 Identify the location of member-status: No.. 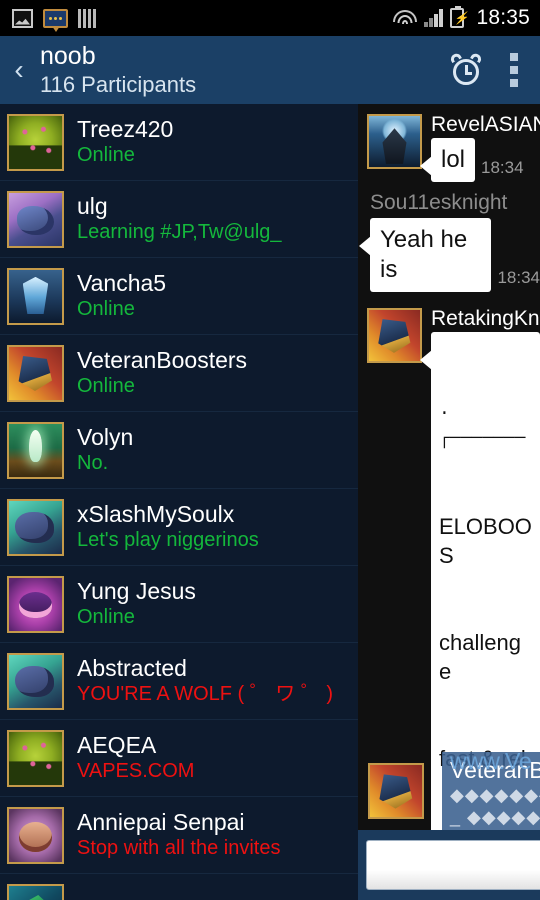
(93, 463).